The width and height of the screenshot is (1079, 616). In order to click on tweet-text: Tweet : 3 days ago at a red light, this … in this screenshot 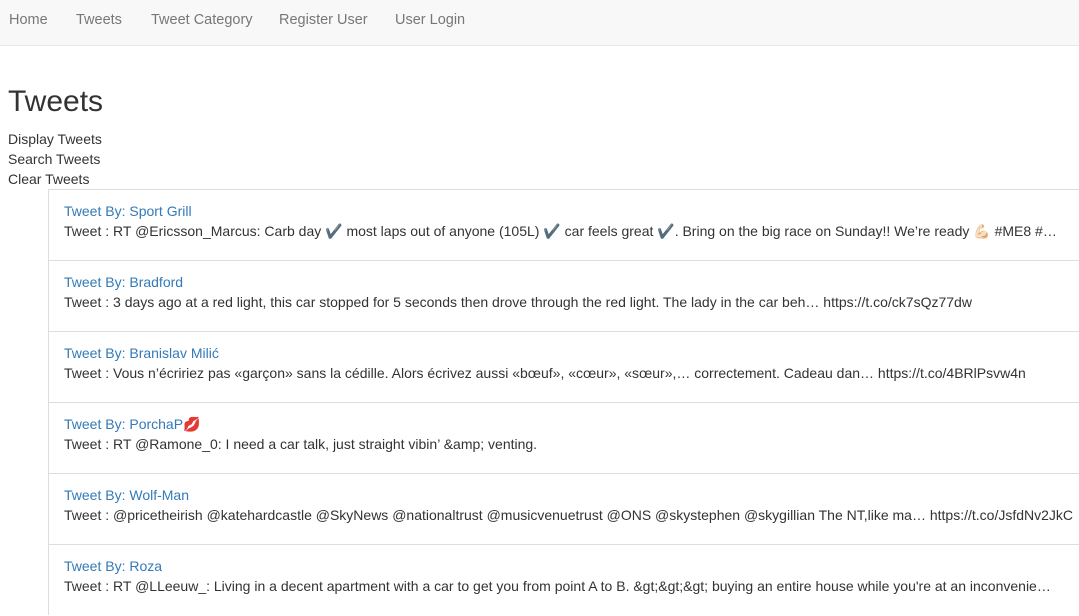, I will do `click(518, 302)`.